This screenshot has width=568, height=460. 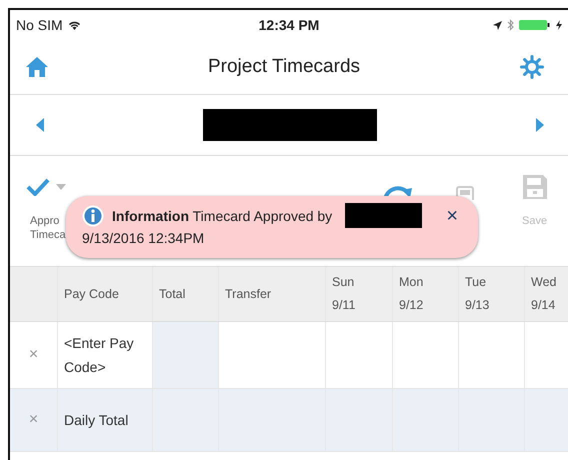 I want to click on charging-icon, so click(x=559, y=25).